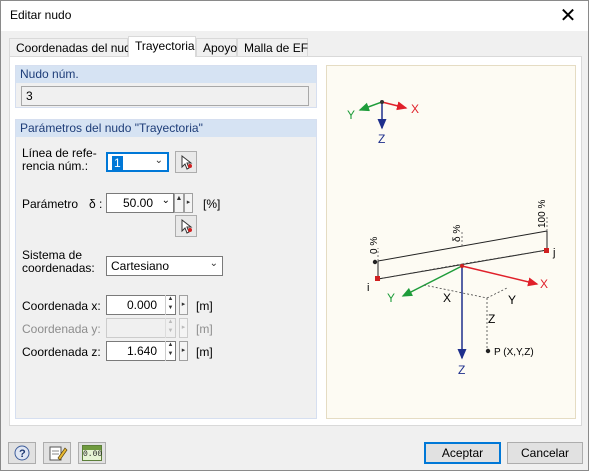 The height and width of the screenshot is (471, 589). What do you see at coordinates (415, 109) in the screenshot?
I see `global-x-label: X` at bounding box center [415, 109].